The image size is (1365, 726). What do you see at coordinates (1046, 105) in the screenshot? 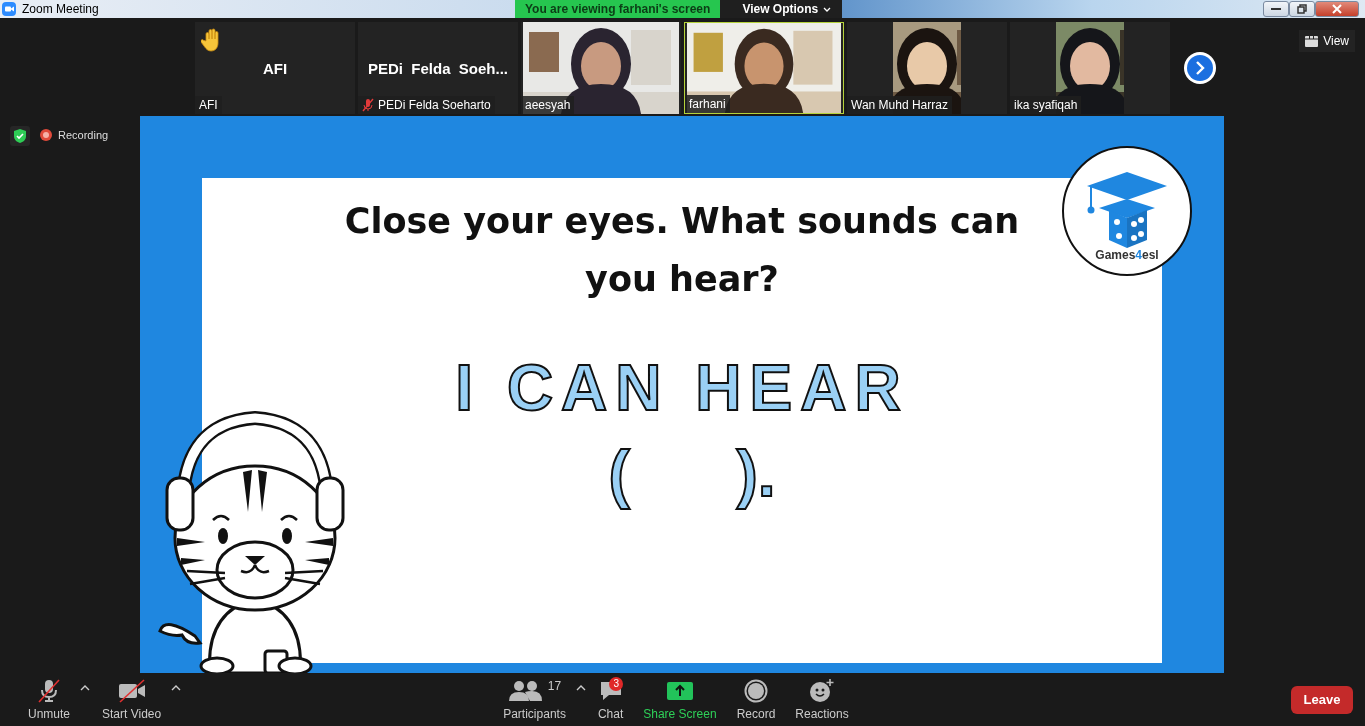
I see `participant-label: ika syafiqah` at bounding box center [1046, 105].